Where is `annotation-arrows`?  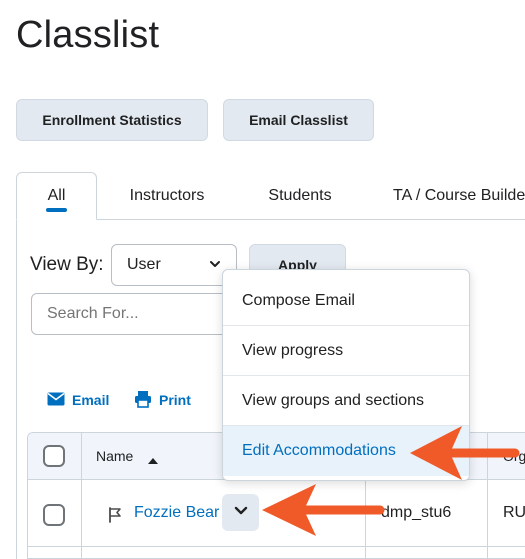 annotation-arrows is located at coordinates (391, 481).